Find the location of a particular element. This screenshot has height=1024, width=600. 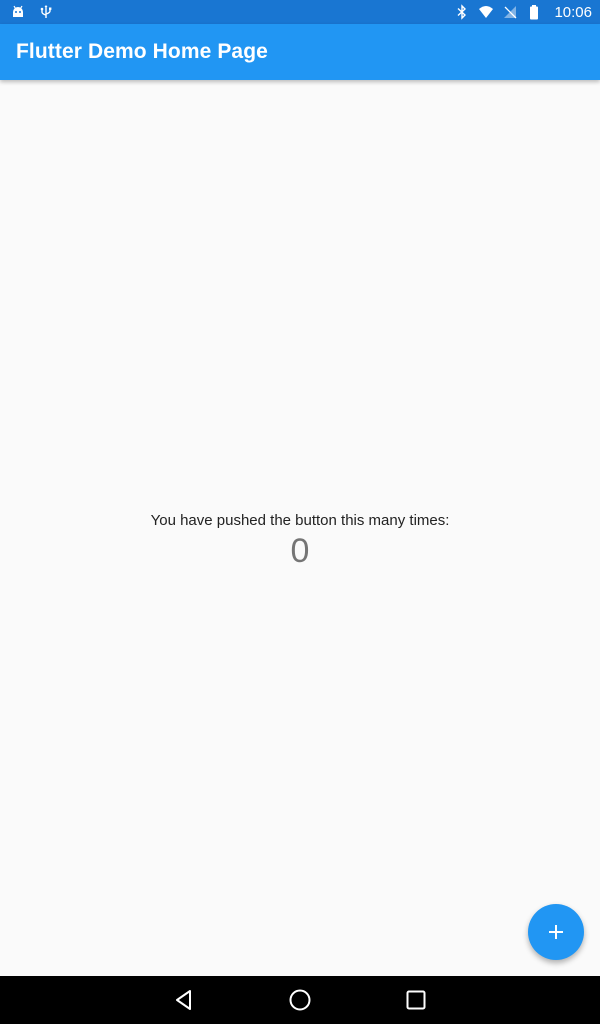

back-button is located at coordinates (184, 1000).